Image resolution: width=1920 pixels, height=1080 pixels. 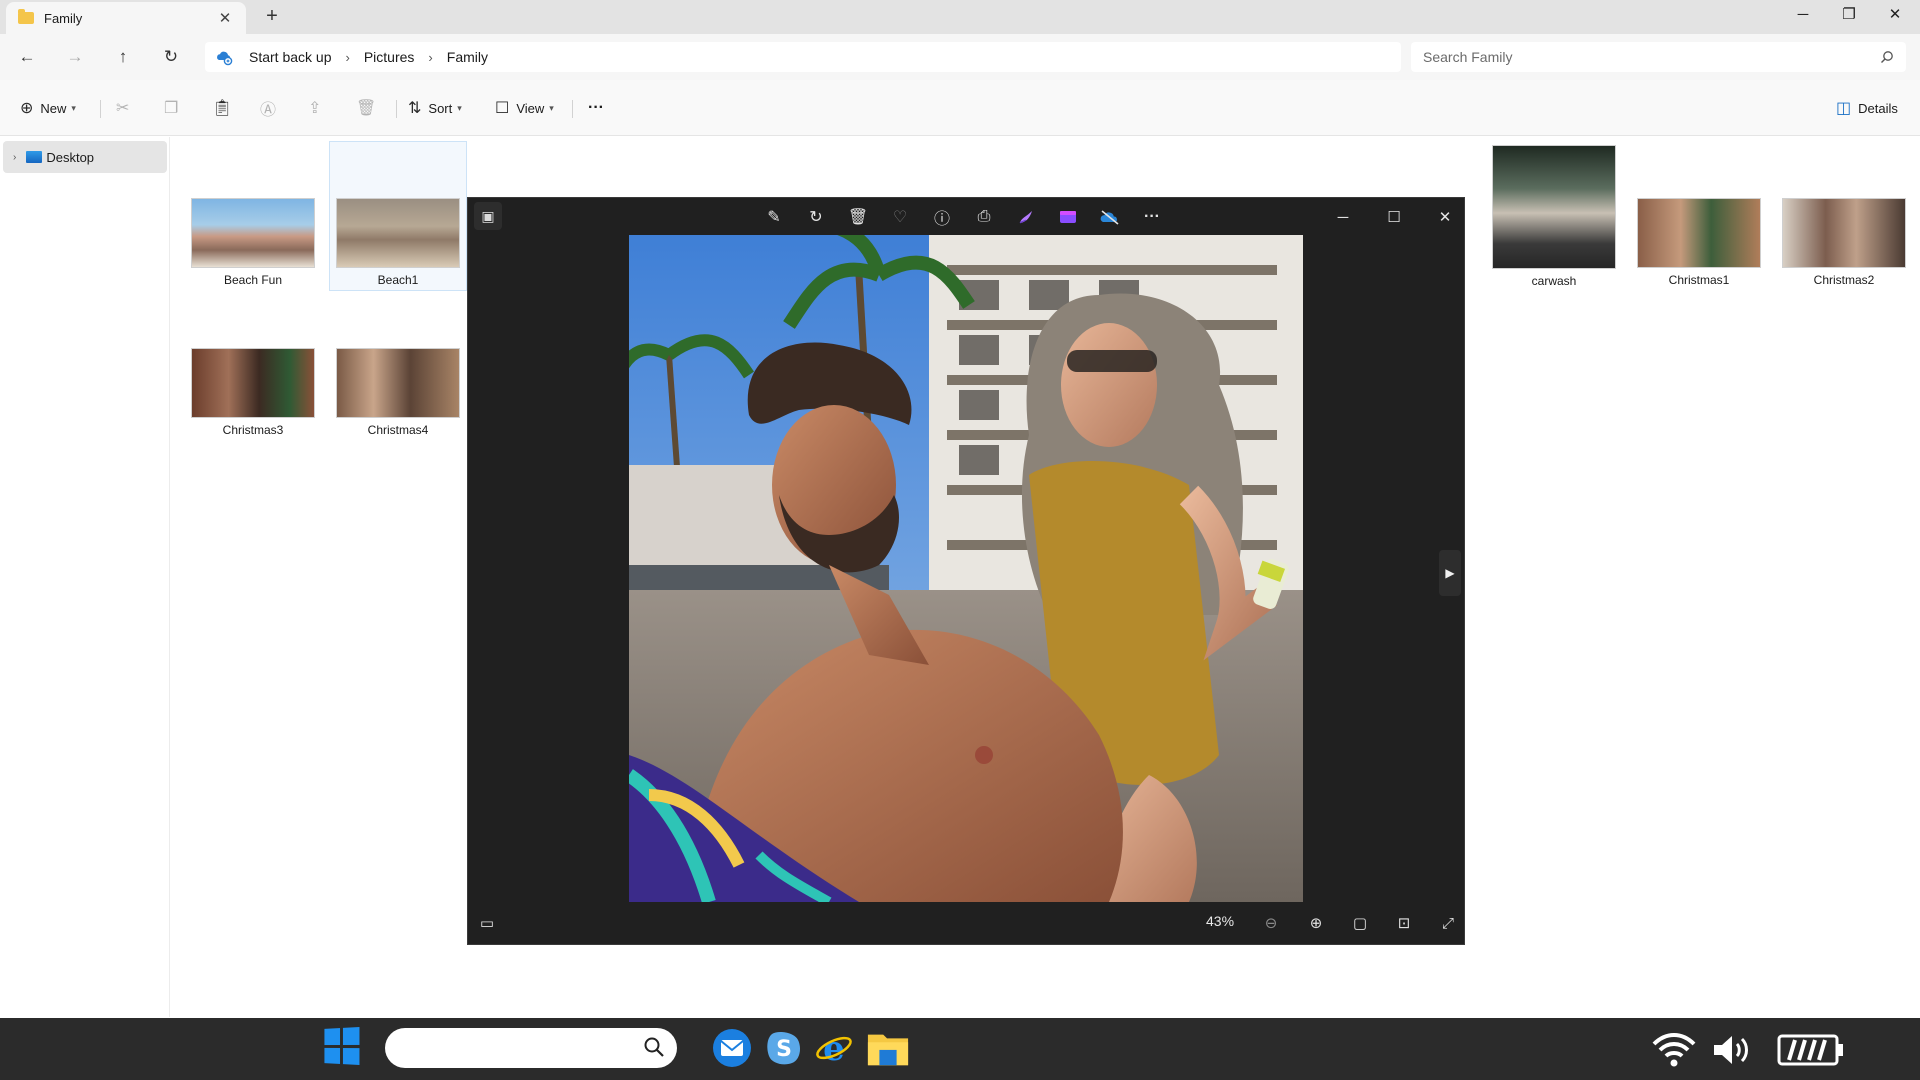 I want to click on zoom-out-button: ⊖, so click(x=1271, y=923).